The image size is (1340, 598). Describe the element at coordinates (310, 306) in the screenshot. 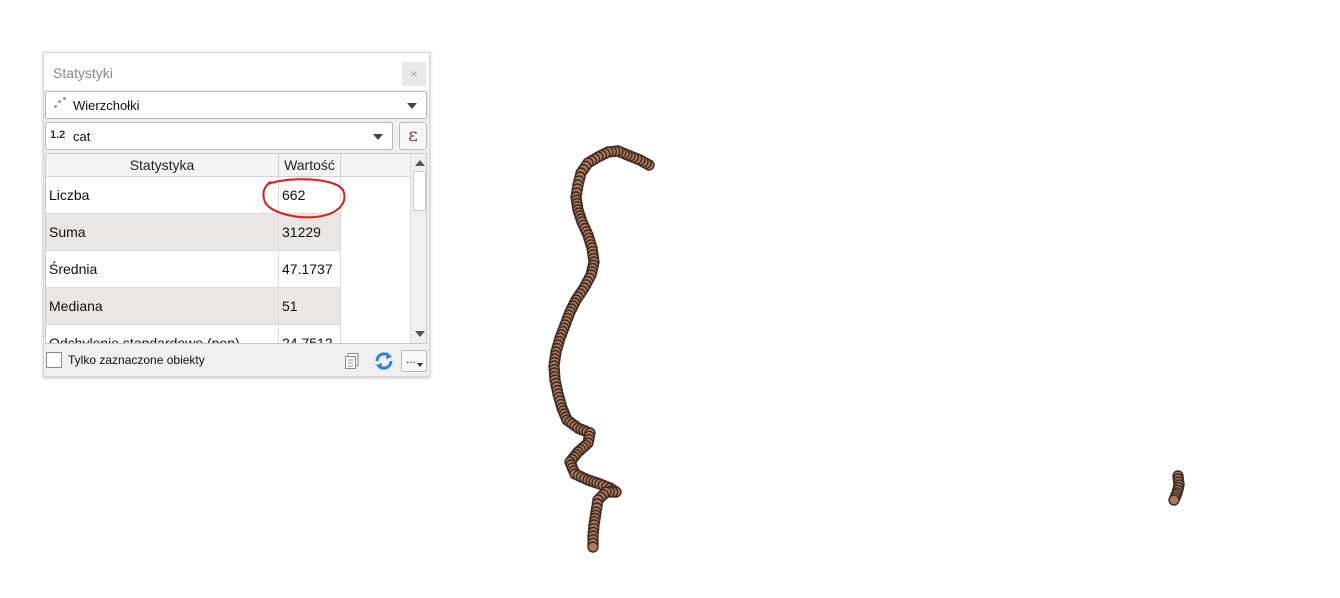

I see `statistic-value: 51` at that location.